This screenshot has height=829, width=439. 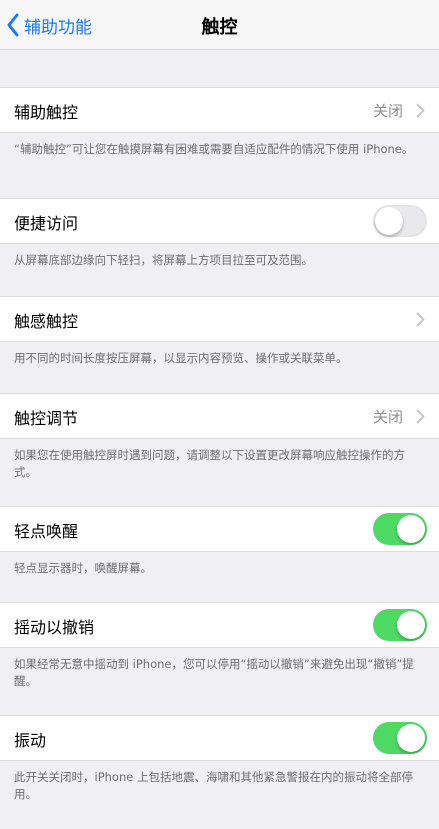 What do you see at coordinates (181, 358) in the screenshot?
I see `haptic-touch-footer: 用不同的时间长度按压屏幕，以显示内容预览、操作或关联菜单。` at bounding box center [181, 358].